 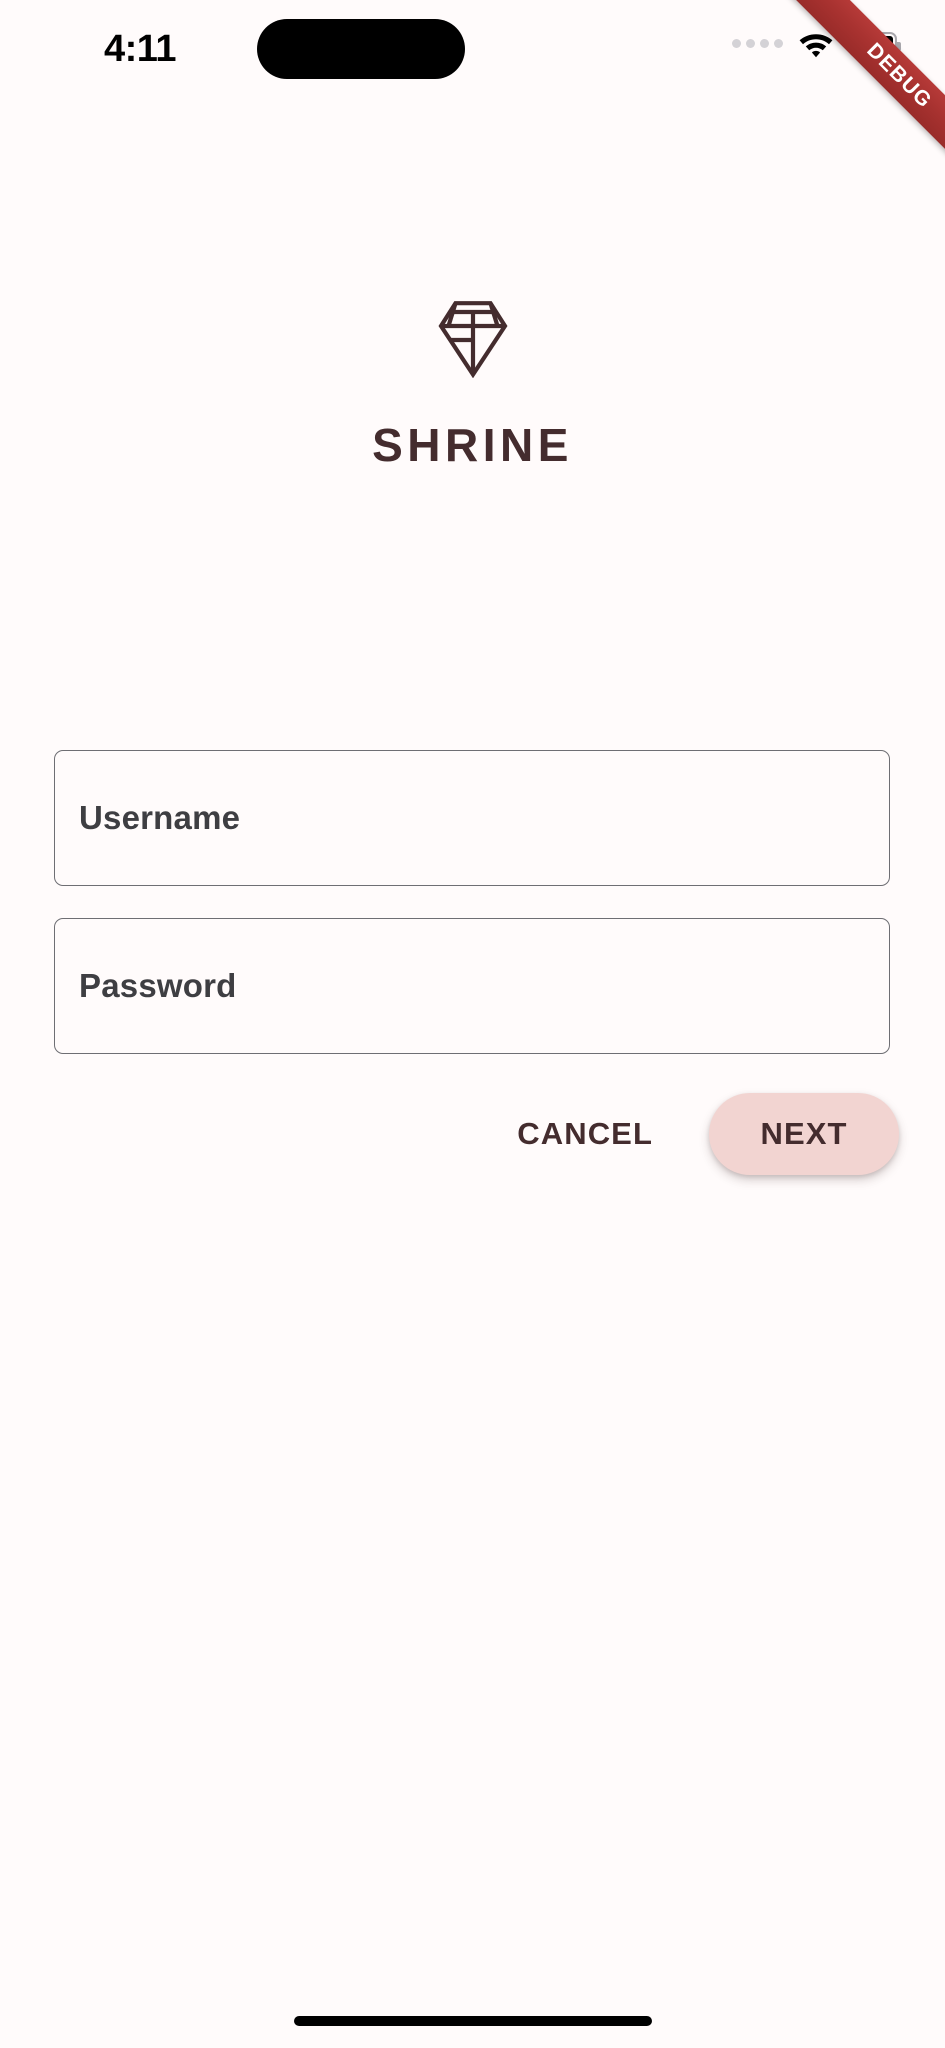 What do you see at coordinates (472, 986) in the screenshot?
I see `password-field: Password` at bounding box center [472, 986].